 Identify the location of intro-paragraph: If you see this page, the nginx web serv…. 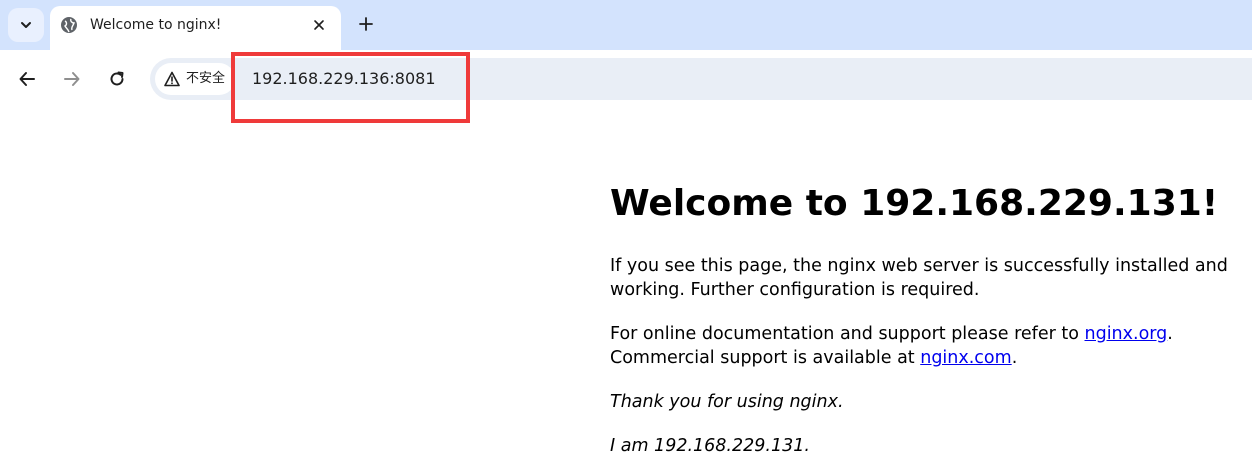
(925, 278).